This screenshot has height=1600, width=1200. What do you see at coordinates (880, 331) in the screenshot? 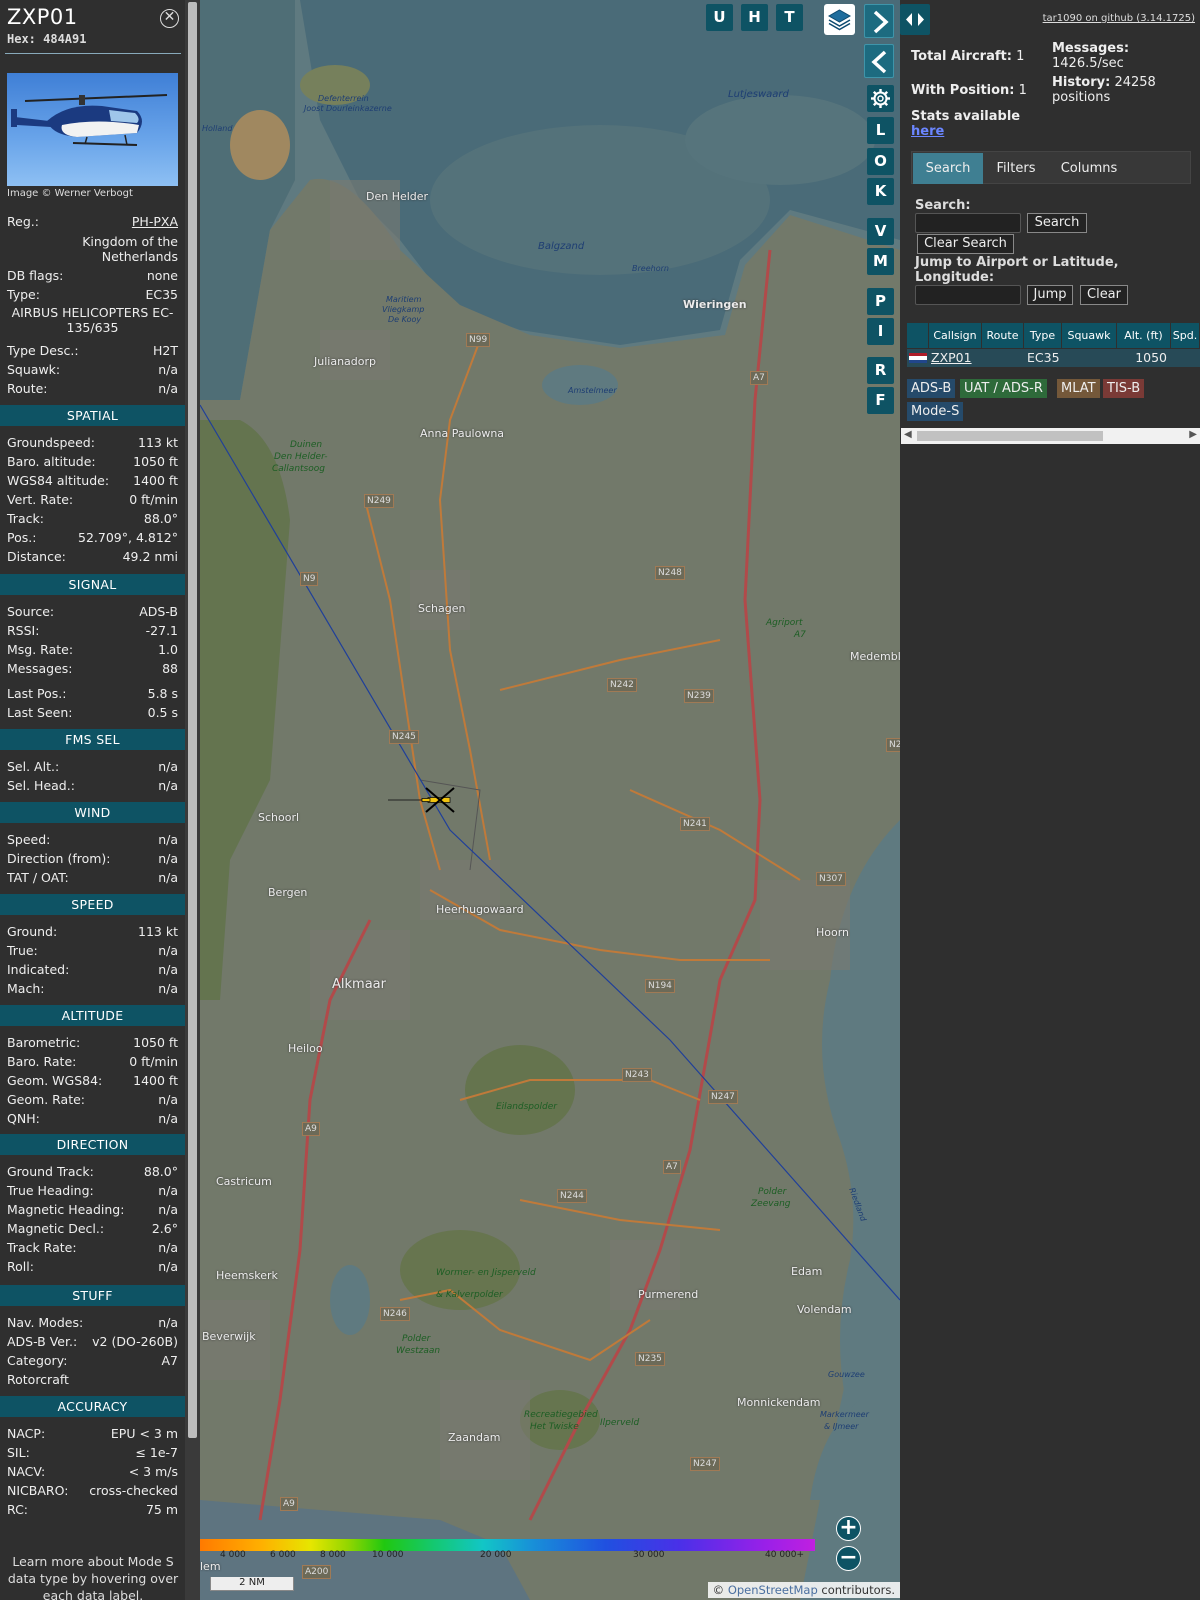
I see `toggle-i-button: I` at bounding box center [880, 331].